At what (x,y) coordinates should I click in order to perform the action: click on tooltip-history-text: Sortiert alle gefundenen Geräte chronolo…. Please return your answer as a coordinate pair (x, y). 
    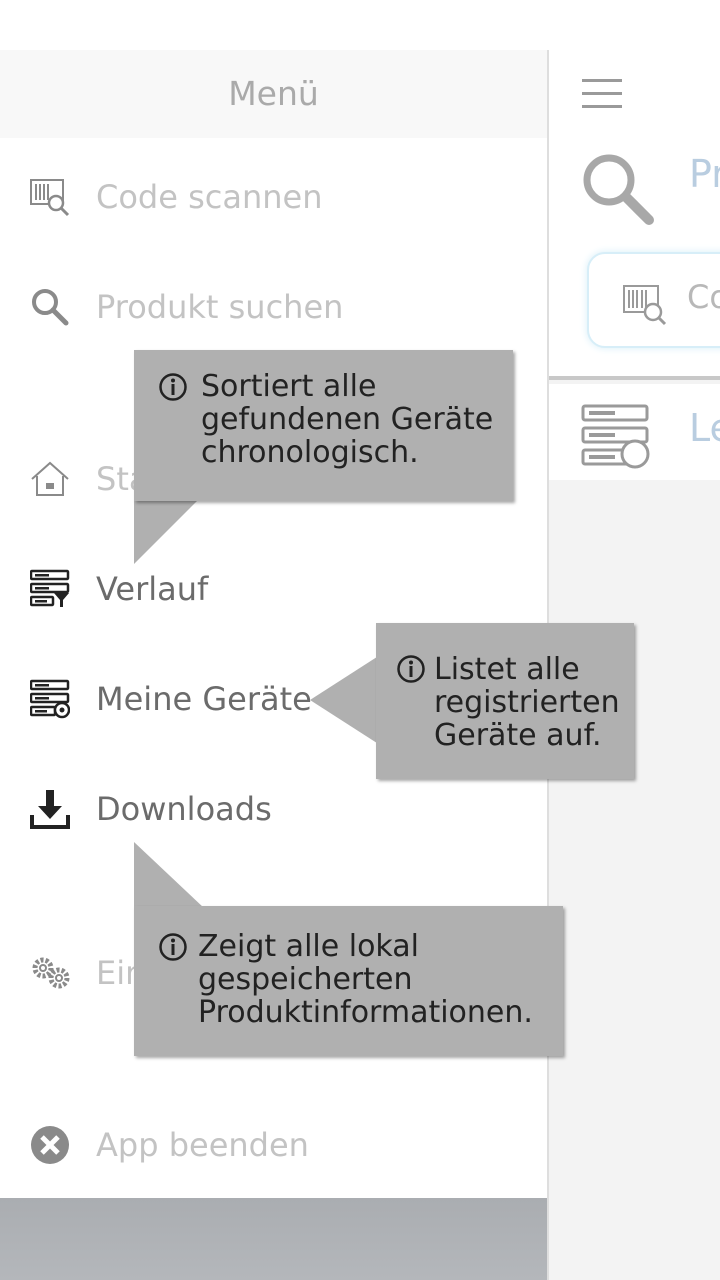
    Looking at the image, I should click on (347, 419).